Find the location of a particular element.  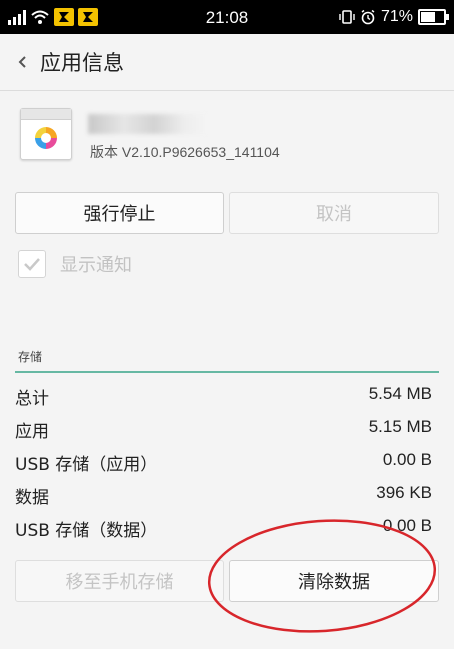

alarm-icon is located at coordinates (368, 17).